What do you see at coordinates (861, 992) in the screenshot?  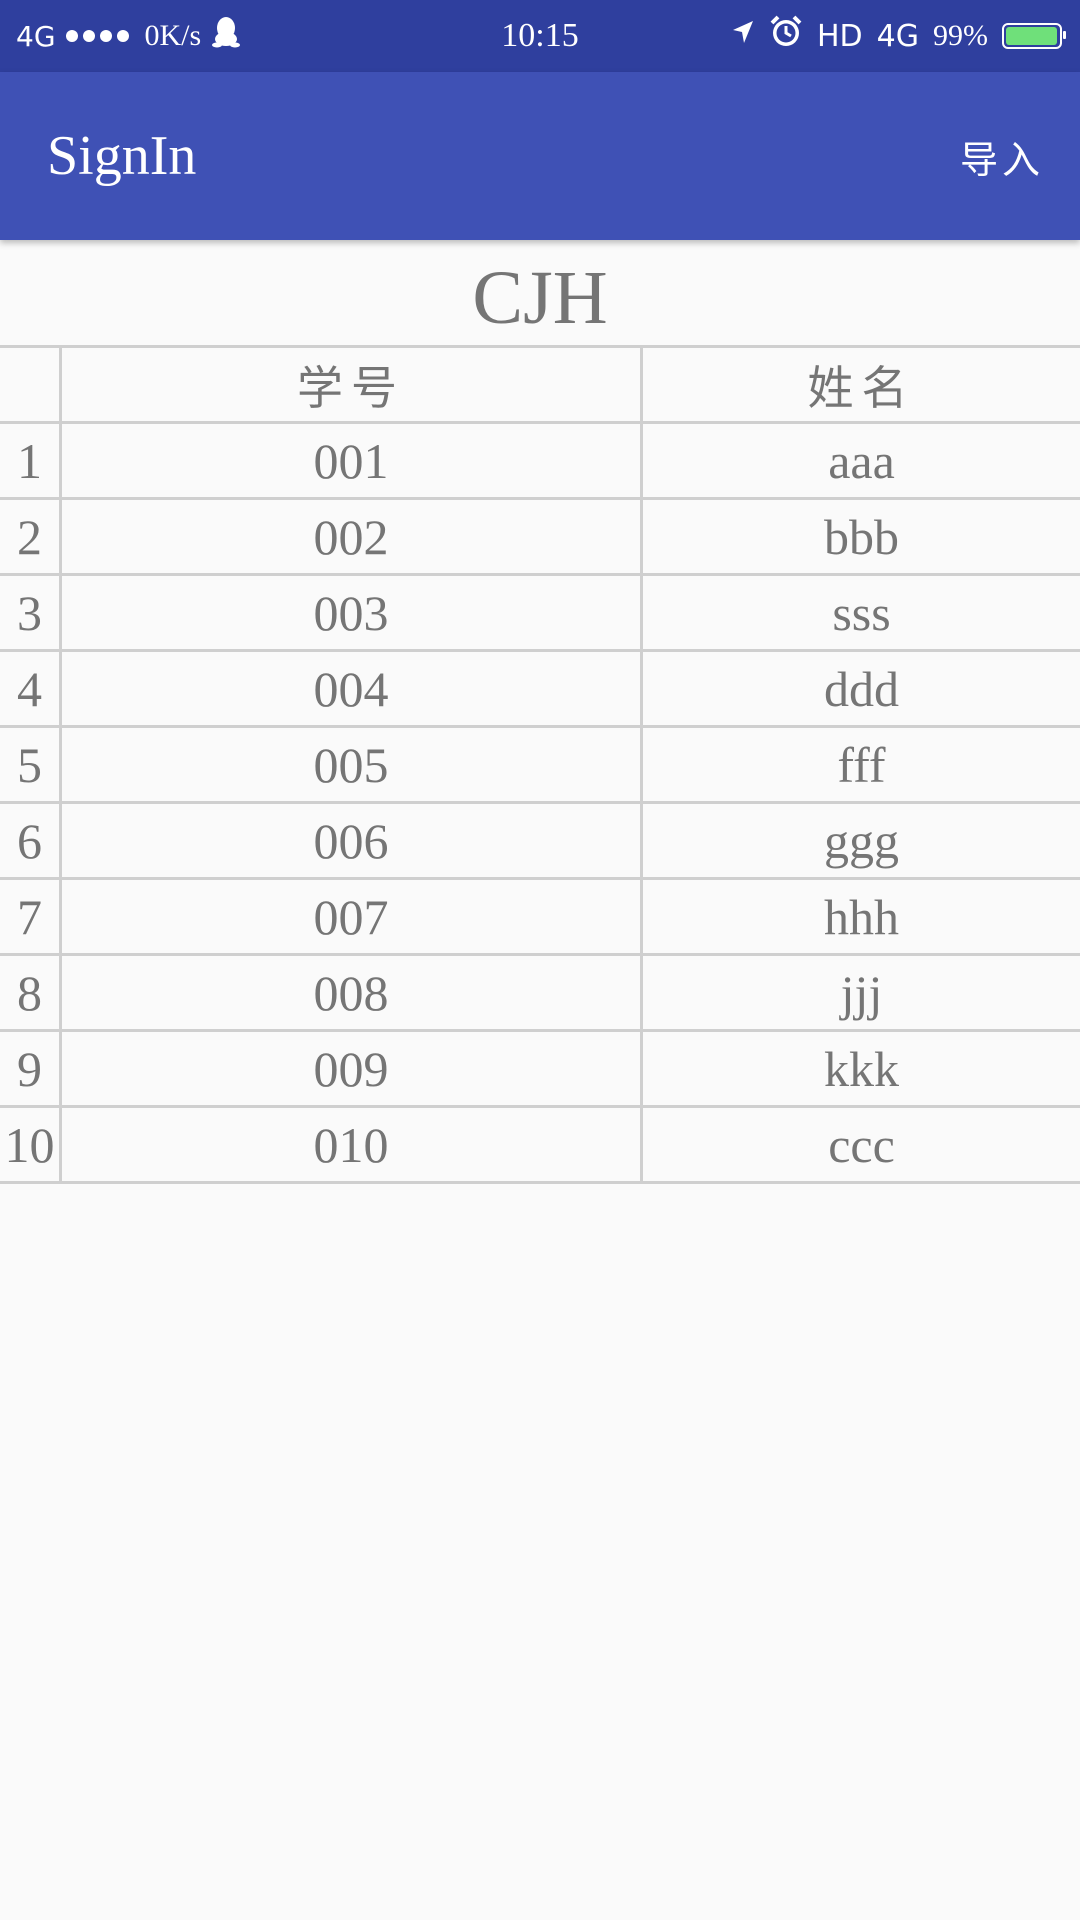 I see `name-cell: jjj` at bounding box center [861, 992].